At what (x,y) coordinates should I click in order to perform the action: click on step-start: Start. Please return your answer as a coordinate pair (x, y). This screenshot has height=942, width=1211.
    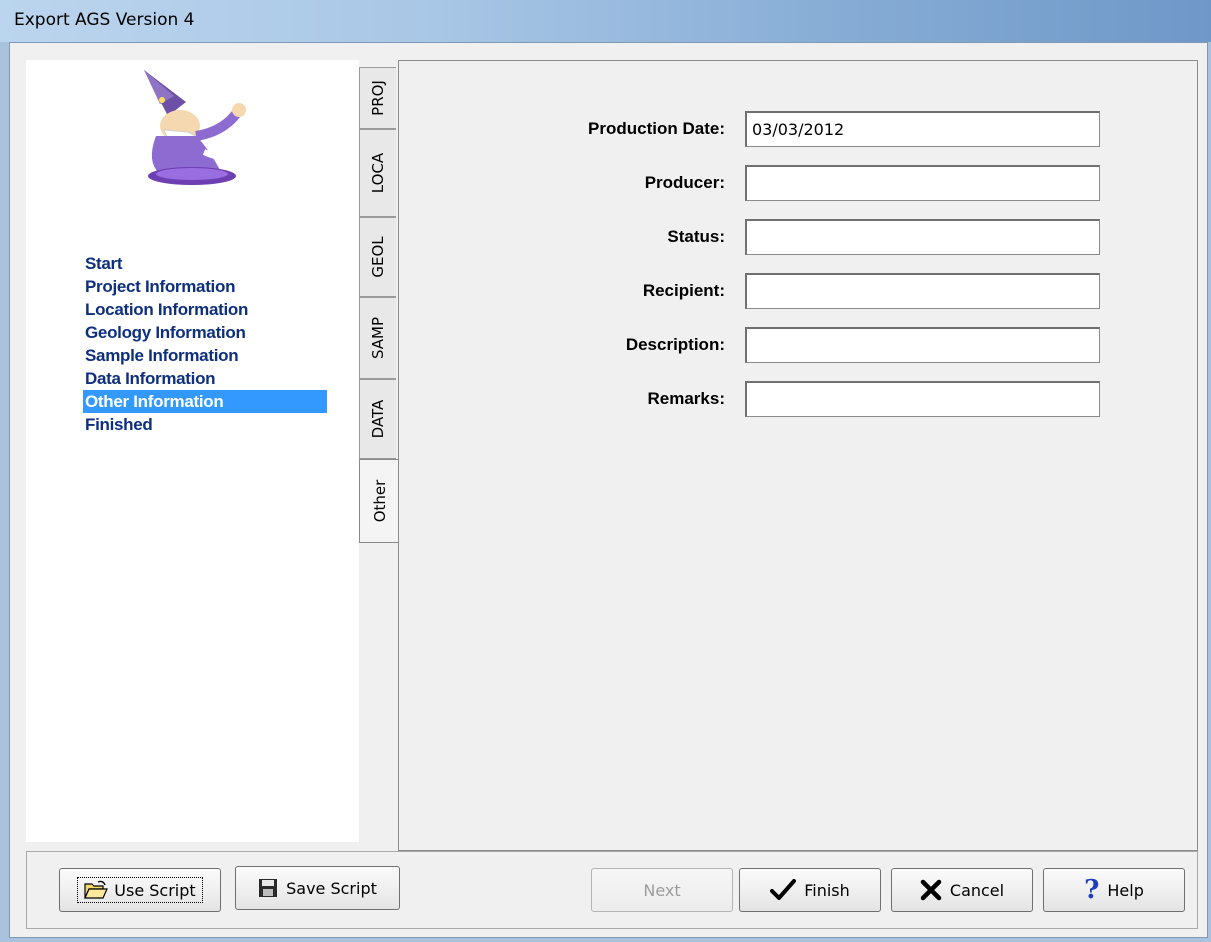
    Looking at the image, I should click on (205, 263).